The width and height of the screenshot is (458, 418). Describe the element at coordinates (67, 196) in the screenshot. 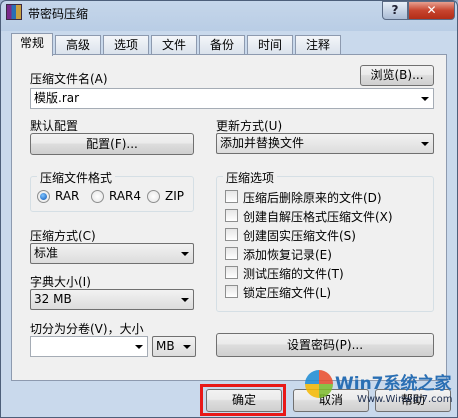

I see `format-rar-label: RAR` at that location.